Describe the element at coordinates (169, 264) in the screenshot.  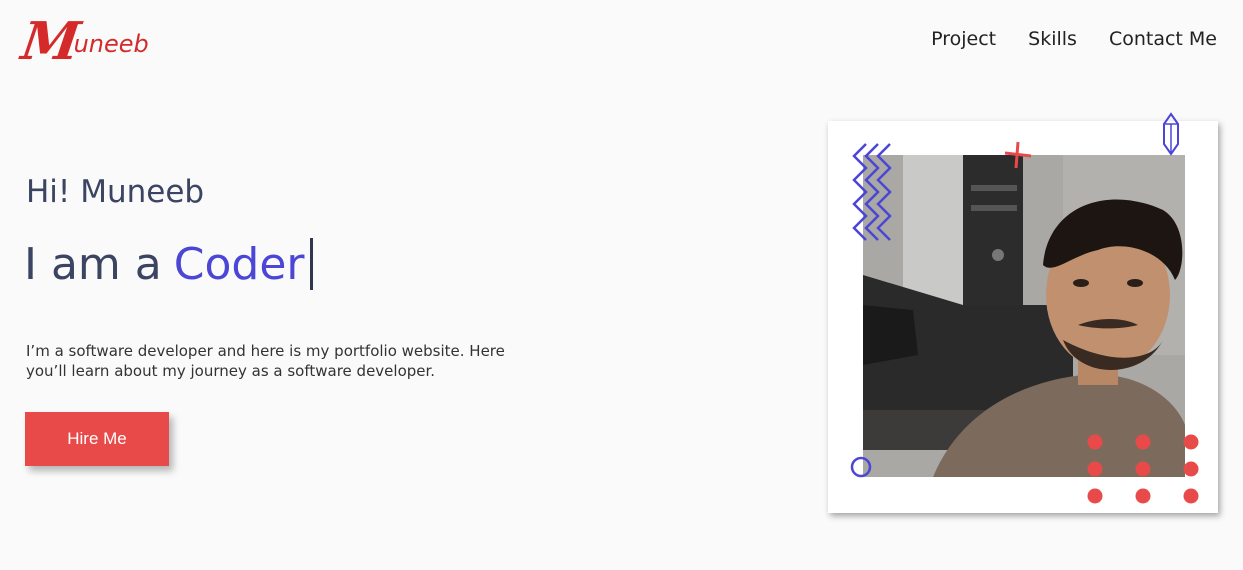
I see `hero-headline: I am a Coder` at that location.